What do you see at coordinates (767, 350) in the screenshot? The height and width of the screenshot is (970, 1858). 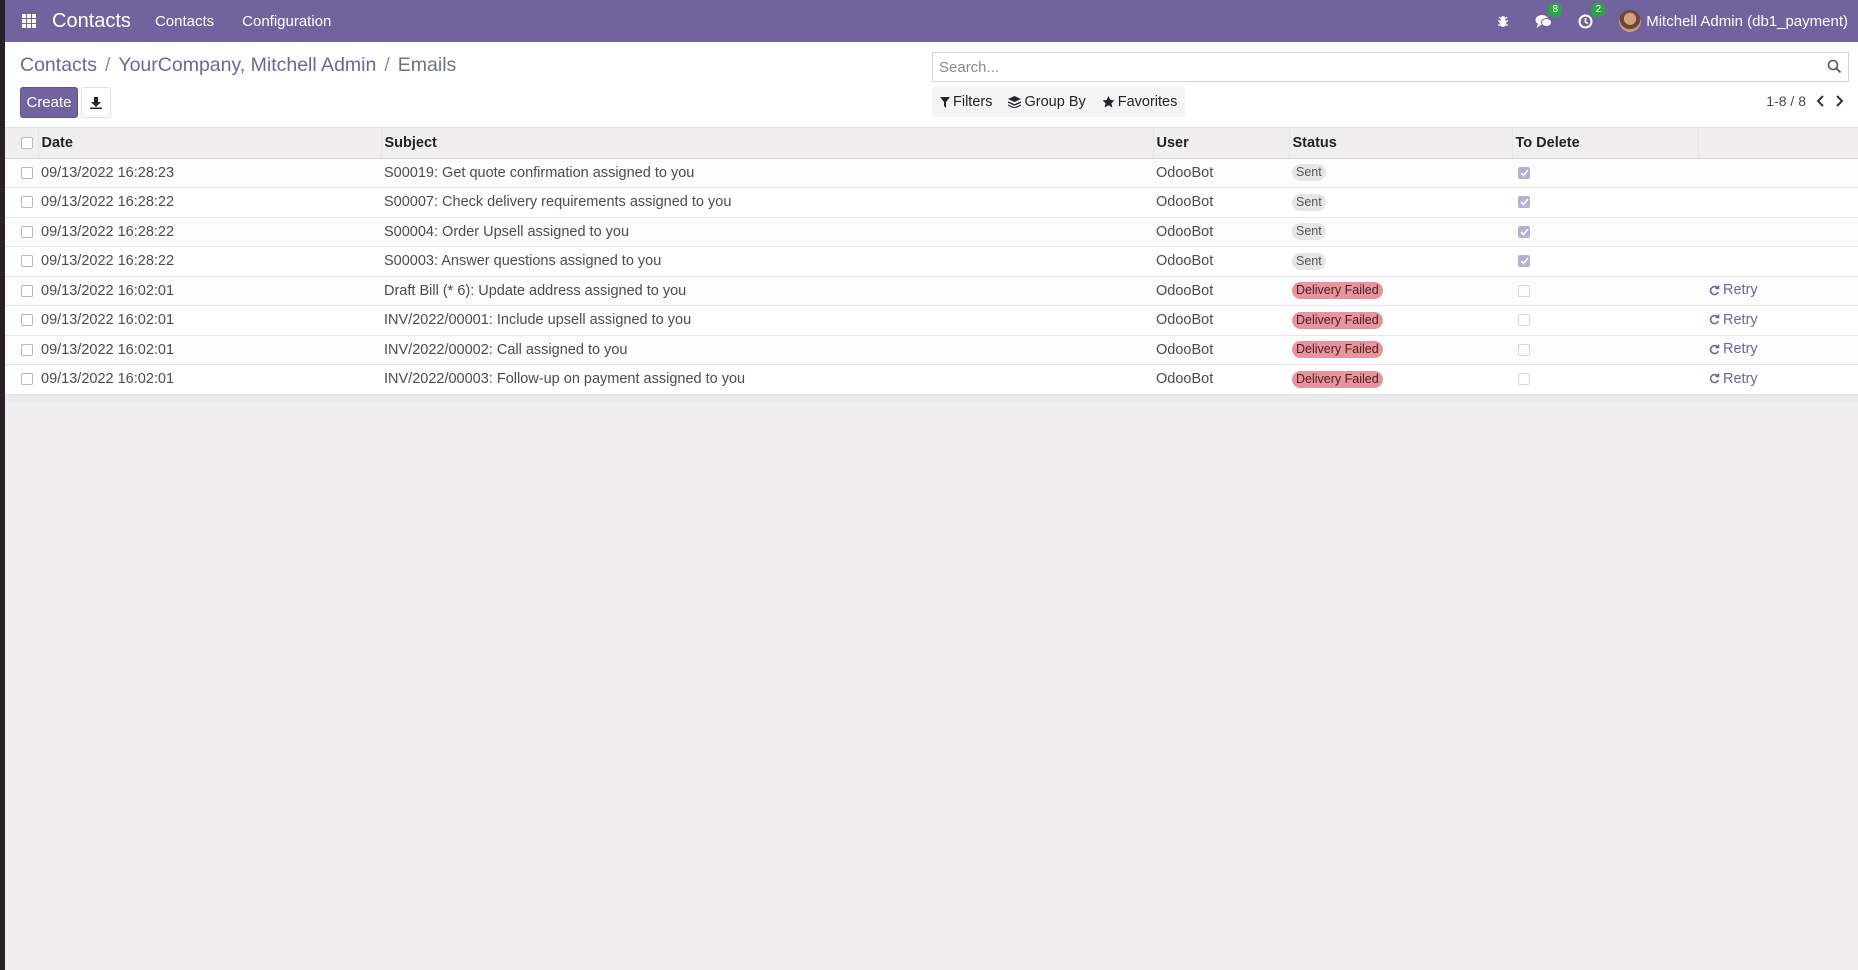 I see `cell-subject: INV/2022/00002: Call assigned to you` at bounding box center [767, 350].